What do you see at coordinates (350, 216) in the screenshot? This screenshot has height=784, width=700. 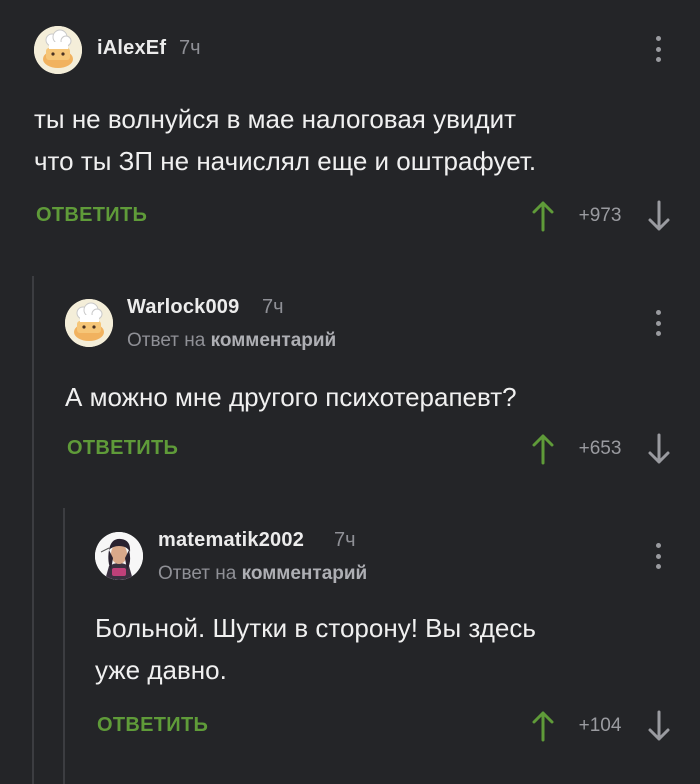 I see `comment-actions: ОТВЕТИТЬ +973` at bounding box center [350, 216].